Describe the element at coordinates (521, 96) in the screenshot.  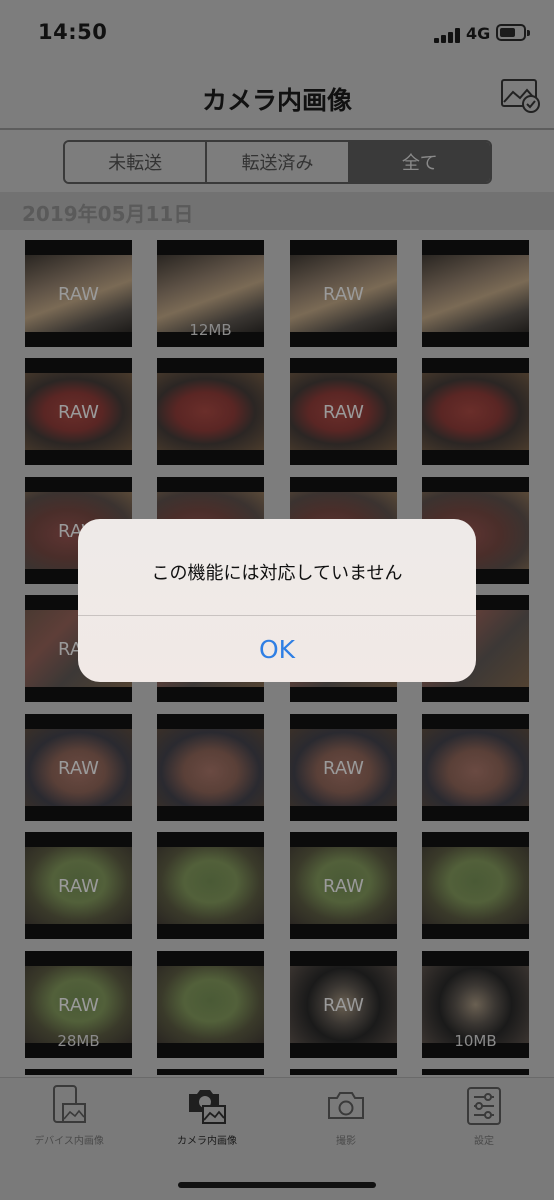
I see `image-check-icon` at that location.